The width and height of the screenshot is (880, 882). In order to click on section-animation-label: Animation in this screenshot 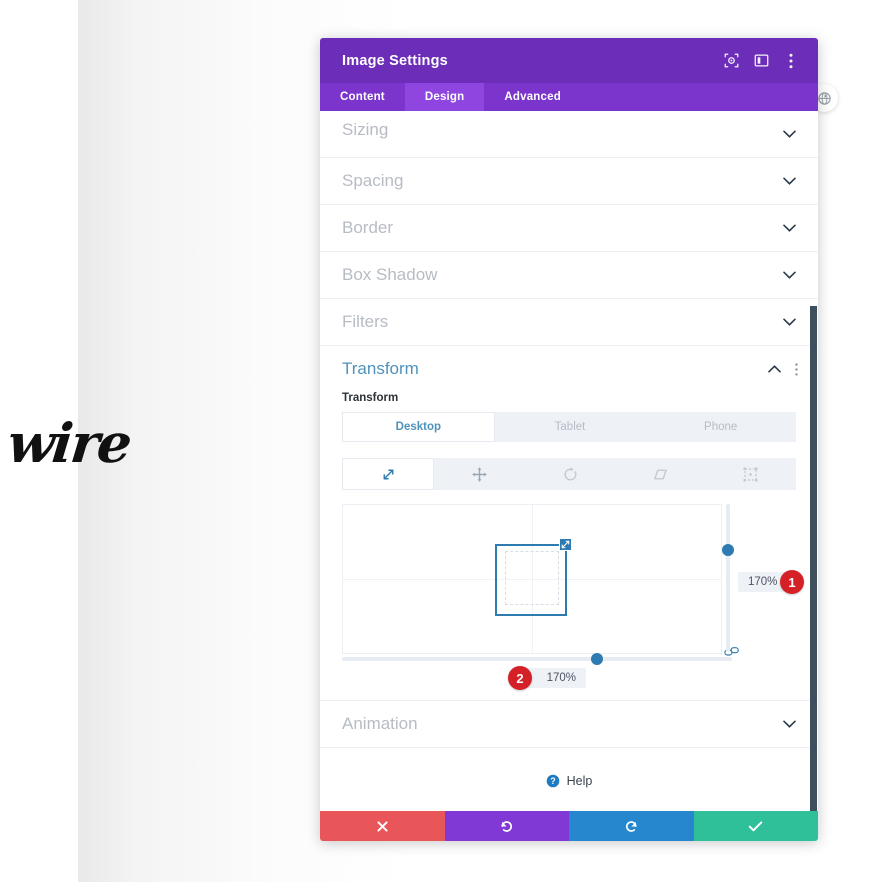, I will do `click(380, 723)`.